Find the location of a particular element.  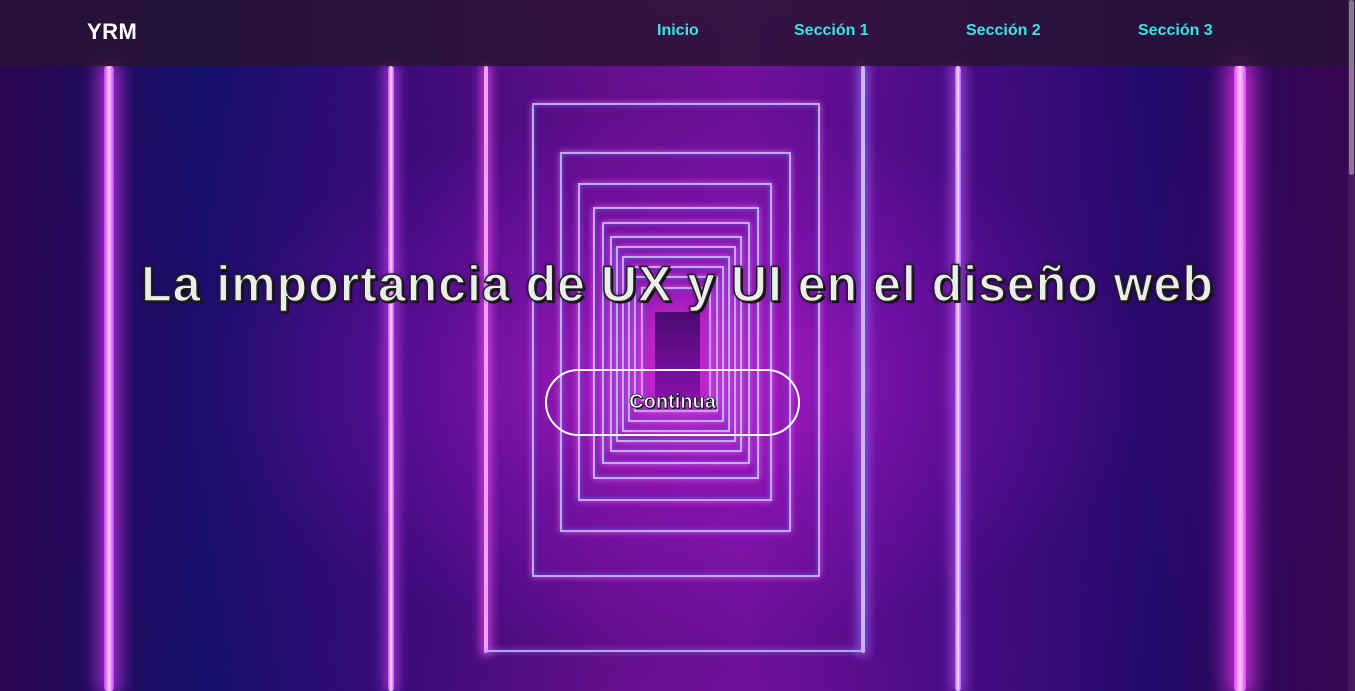

corridor-frame is located at coordinates (673, 651).